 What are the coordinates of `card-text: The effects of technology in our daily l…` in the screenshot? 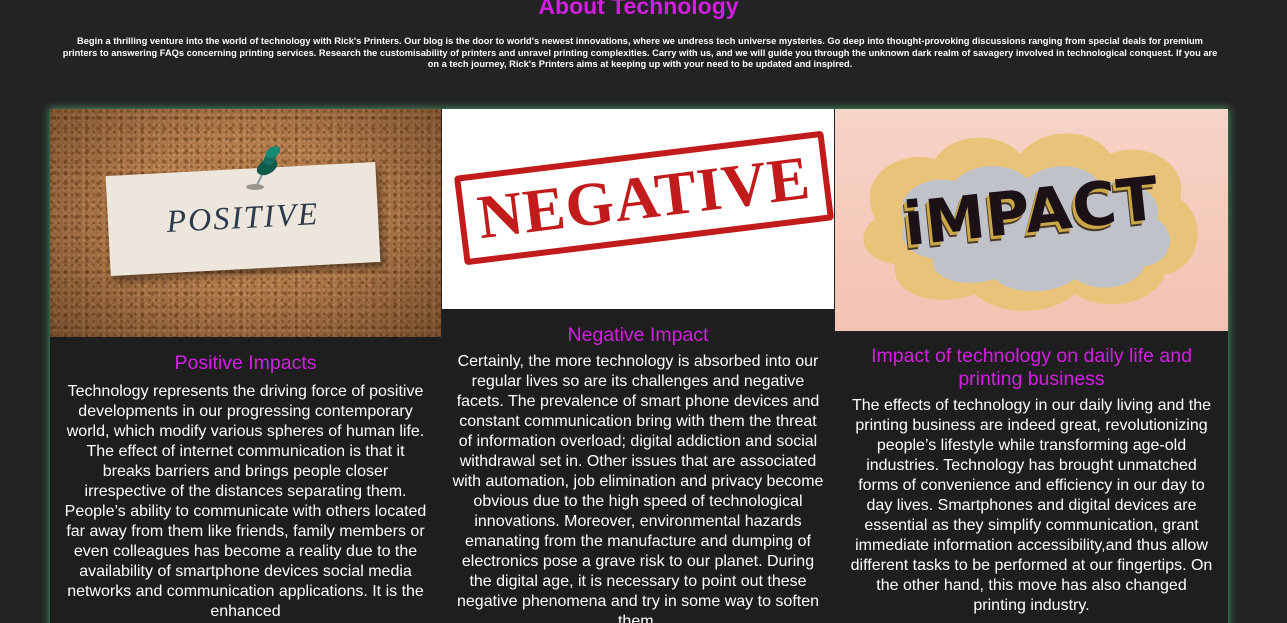 It's located at (1031, 505).